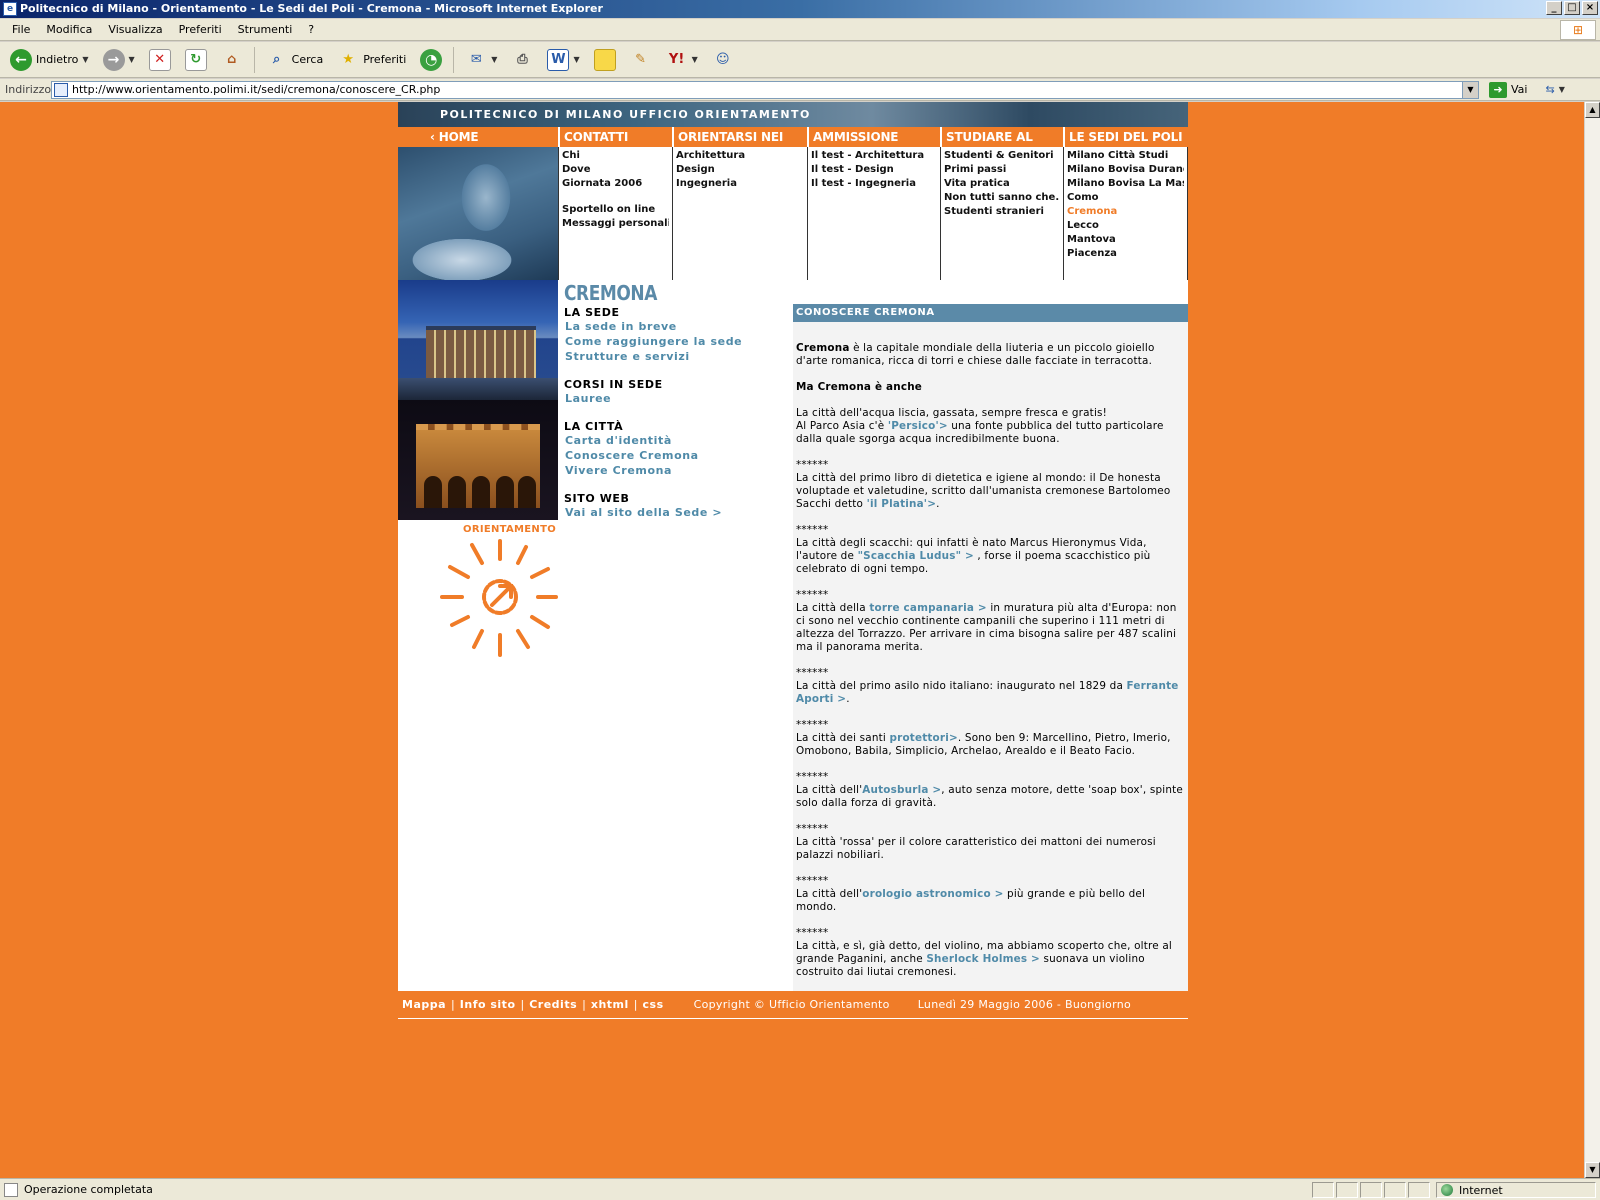  I want to click on nav-link-stranieri: Studenti stranieri, so click(1002, 212).